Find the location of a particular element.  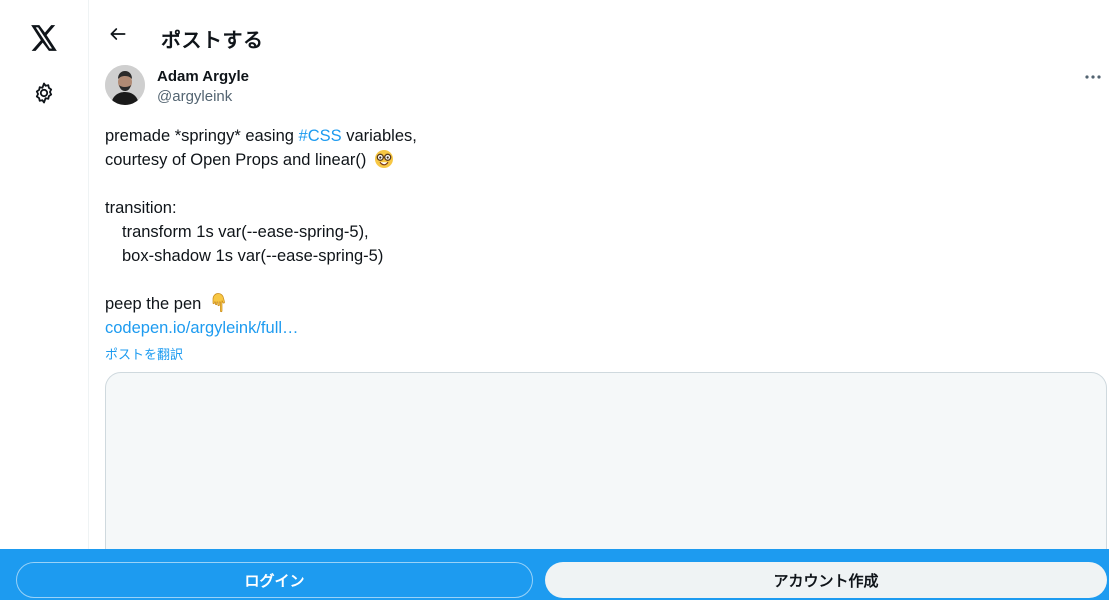

post-text-segment: courtesy of Open Props and linear() is located at coordinates (236, 160).